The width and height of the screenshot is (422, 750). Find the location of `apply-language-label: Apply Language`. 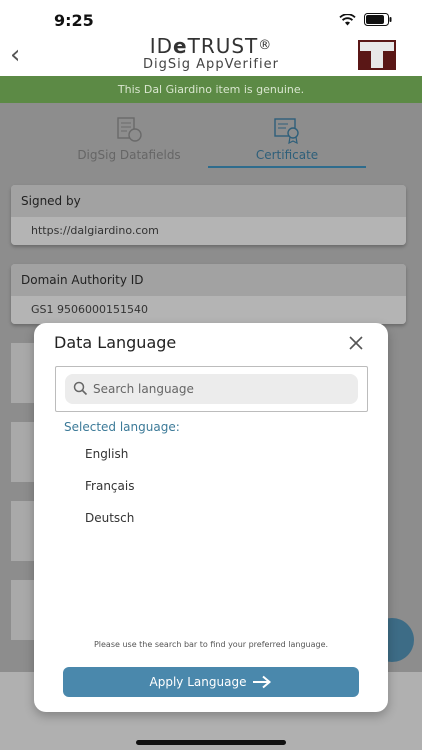

apply-language-label: Apply Language is located at coordinates (198, 682).